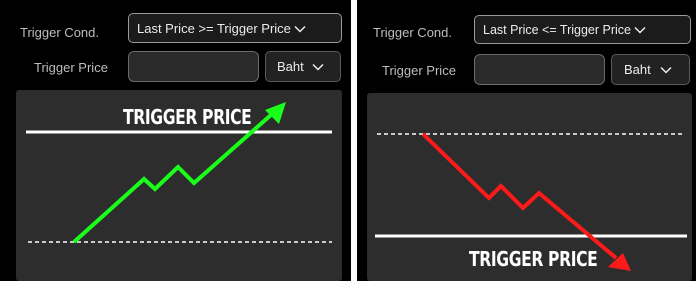 The image size is (696, 281). I want to click on trigger-cond-select: Last Price <= Trigger Price, so click(582, 29).